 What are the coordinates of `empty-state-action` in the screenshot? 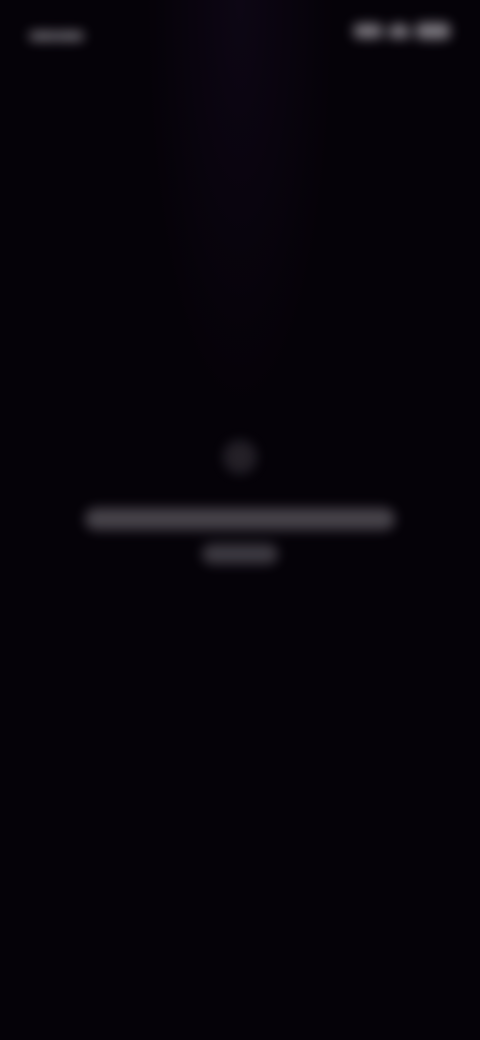 It's located at (240, 554).